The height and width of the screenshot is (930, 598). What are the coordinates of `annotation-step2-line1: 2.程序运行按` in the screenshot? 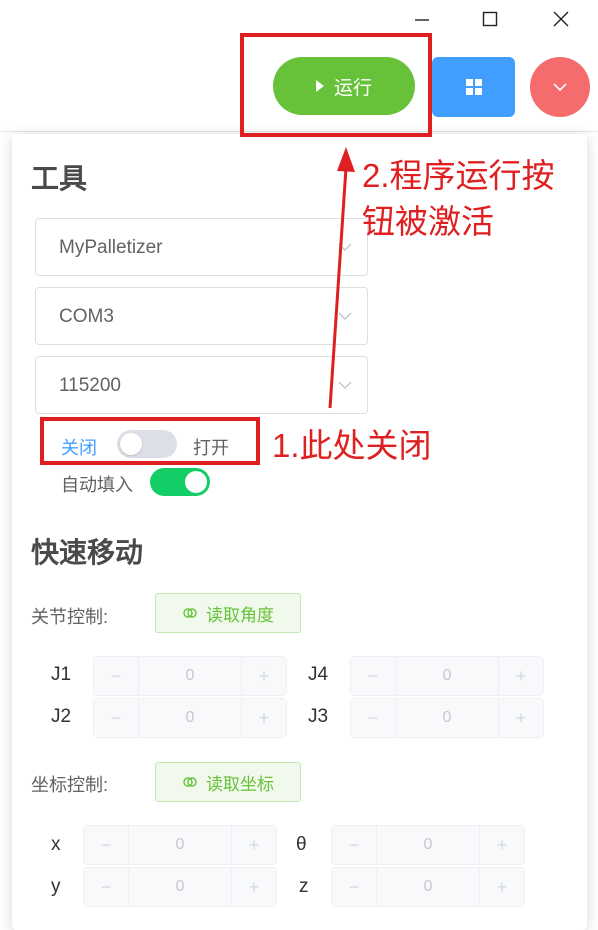 It's located at (458, 175).